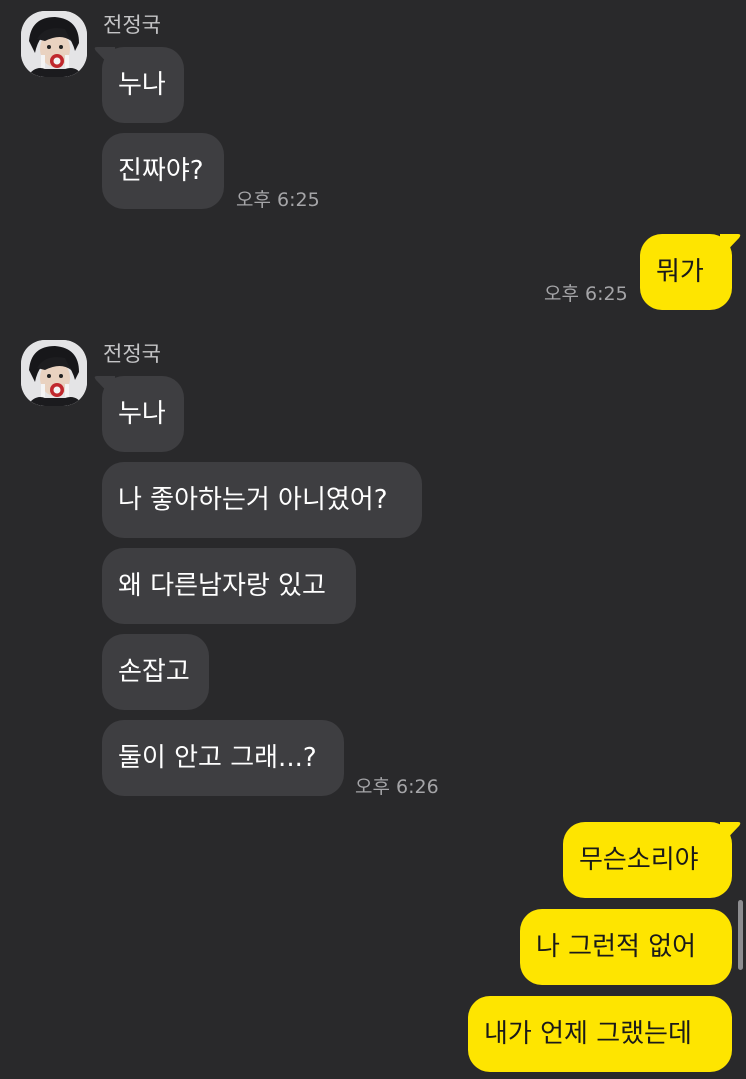  What do you see at coordinates (740, 935) in the screenshot?
I see `scrollbar` at bounding box center [740, 935].